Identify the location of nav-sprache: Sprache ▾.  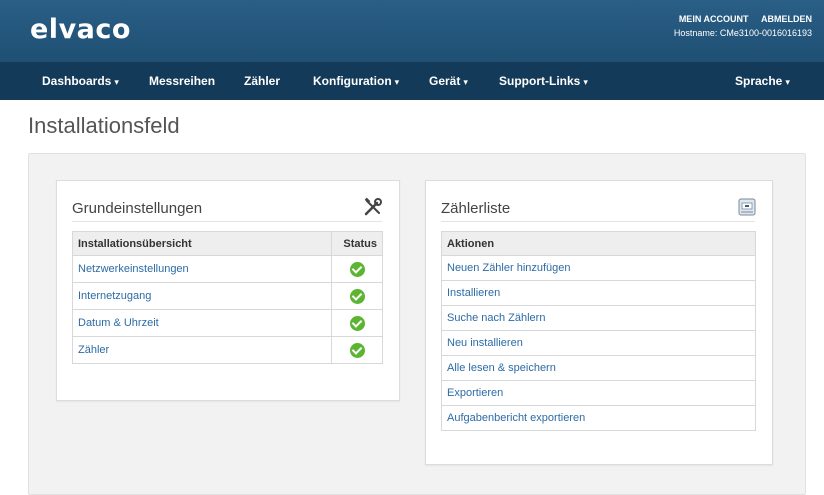
(762, 81).